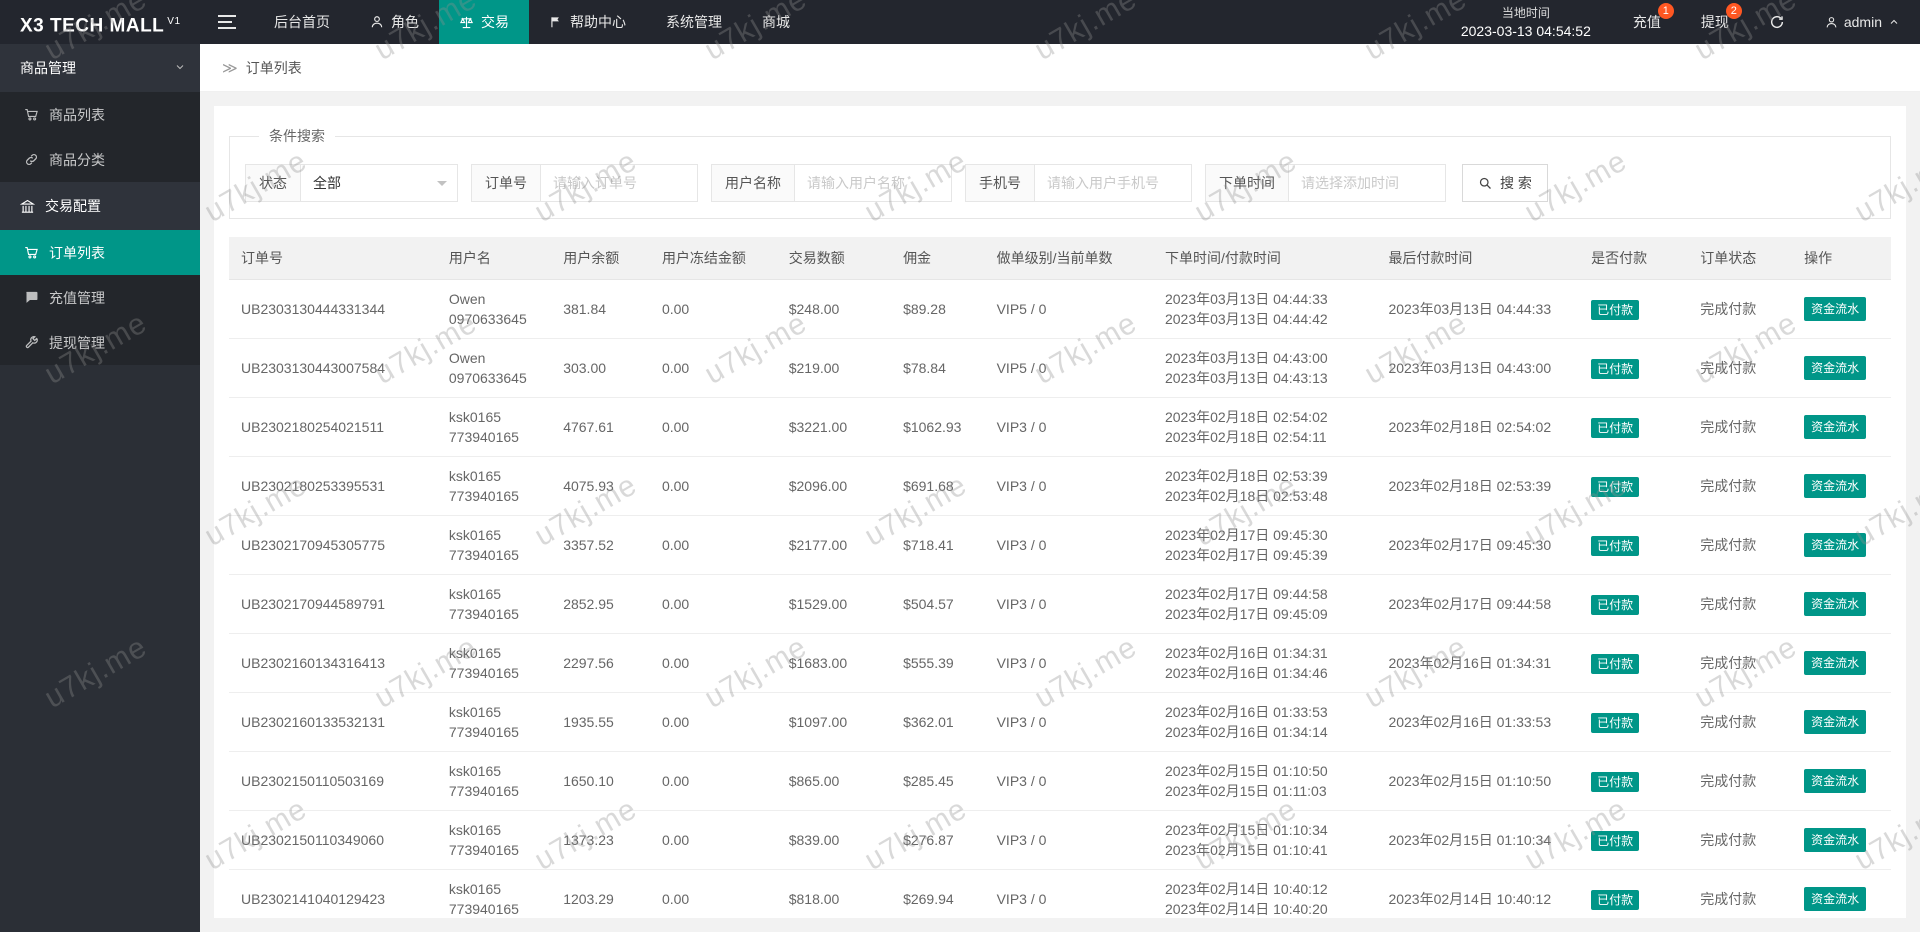  I want to click on flag-icon, so click(556, 22).